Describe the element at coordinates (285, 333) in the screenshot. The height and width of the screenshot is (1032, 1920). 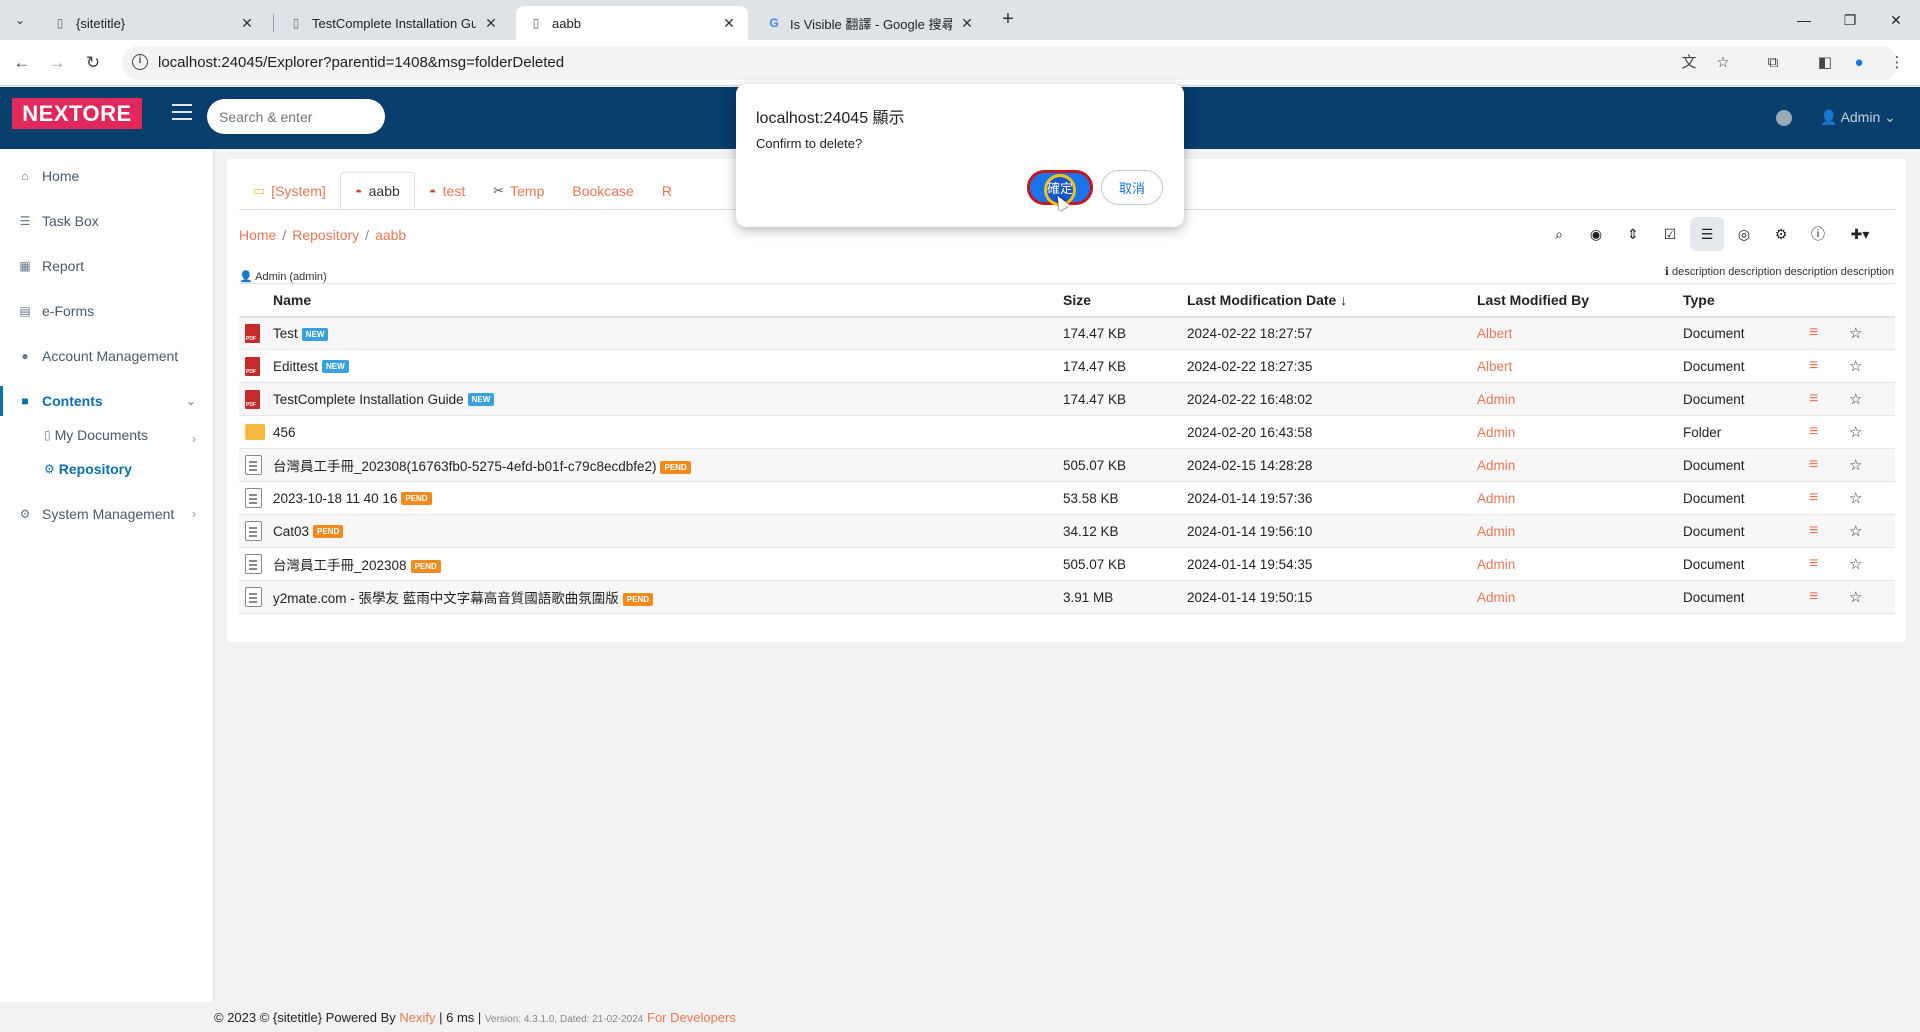
I see `file-name: Test` at that location.